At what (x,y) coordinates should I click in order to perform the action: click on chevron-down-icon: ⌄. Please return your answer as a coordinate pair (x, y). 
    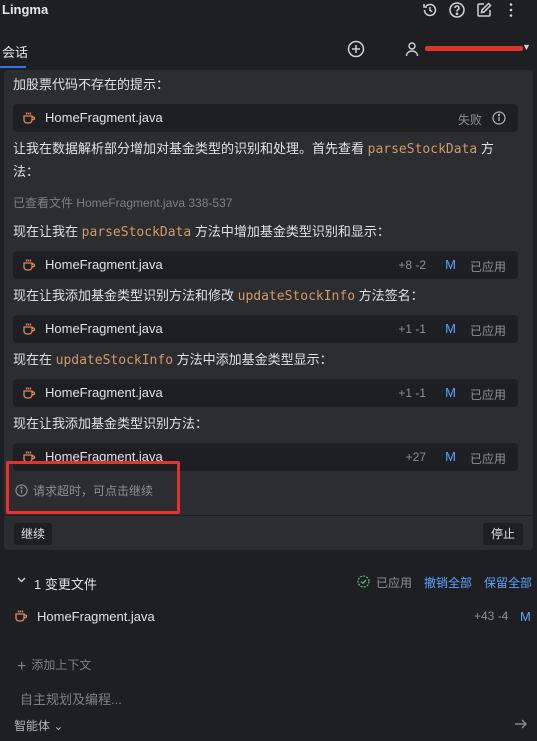
    Looking at the image, I should click on (58, 726).